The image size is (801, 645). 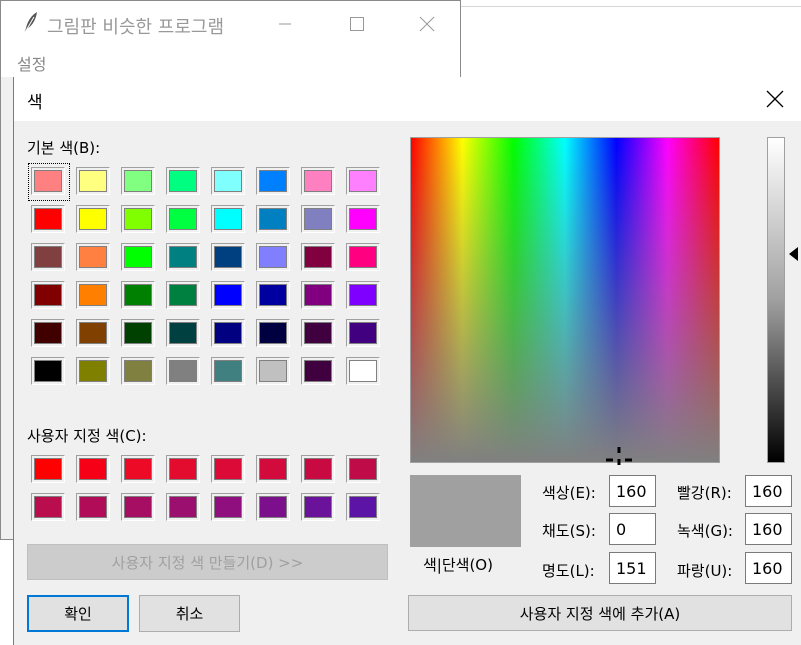 What do you see at coordinates (705, 571) in the screenshot?
I see `blue-label: 파랑(U):` at bounding box center [705, 571].